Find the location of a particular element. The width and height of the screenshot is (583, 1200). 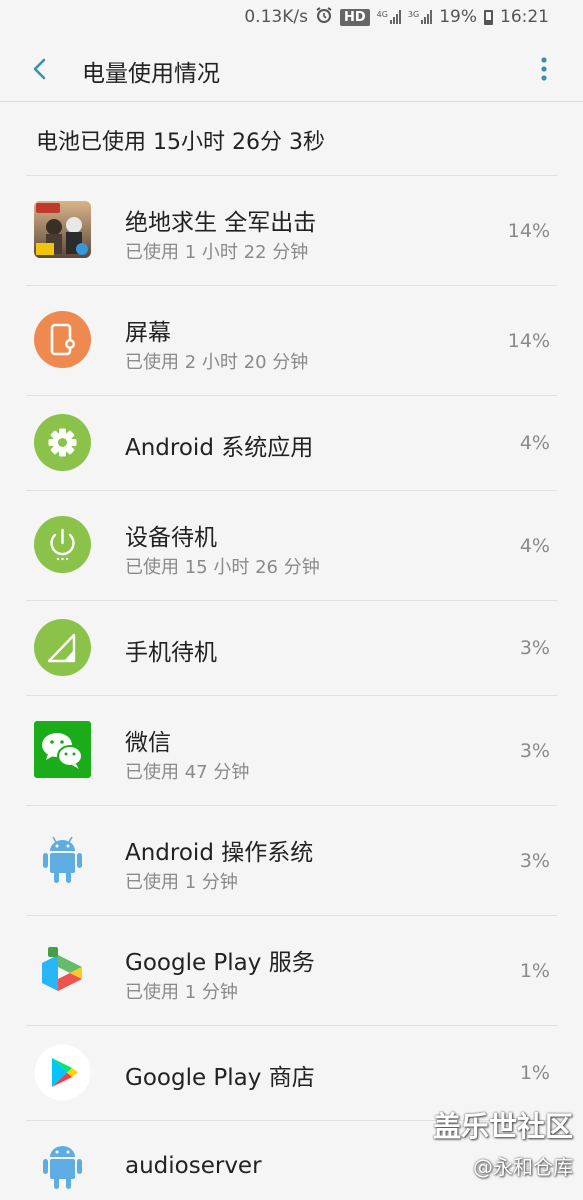

list-item: 绝地求生 全军出击 已使用 1 小时 22 分钟 14% is located at coordinates (291, 230).